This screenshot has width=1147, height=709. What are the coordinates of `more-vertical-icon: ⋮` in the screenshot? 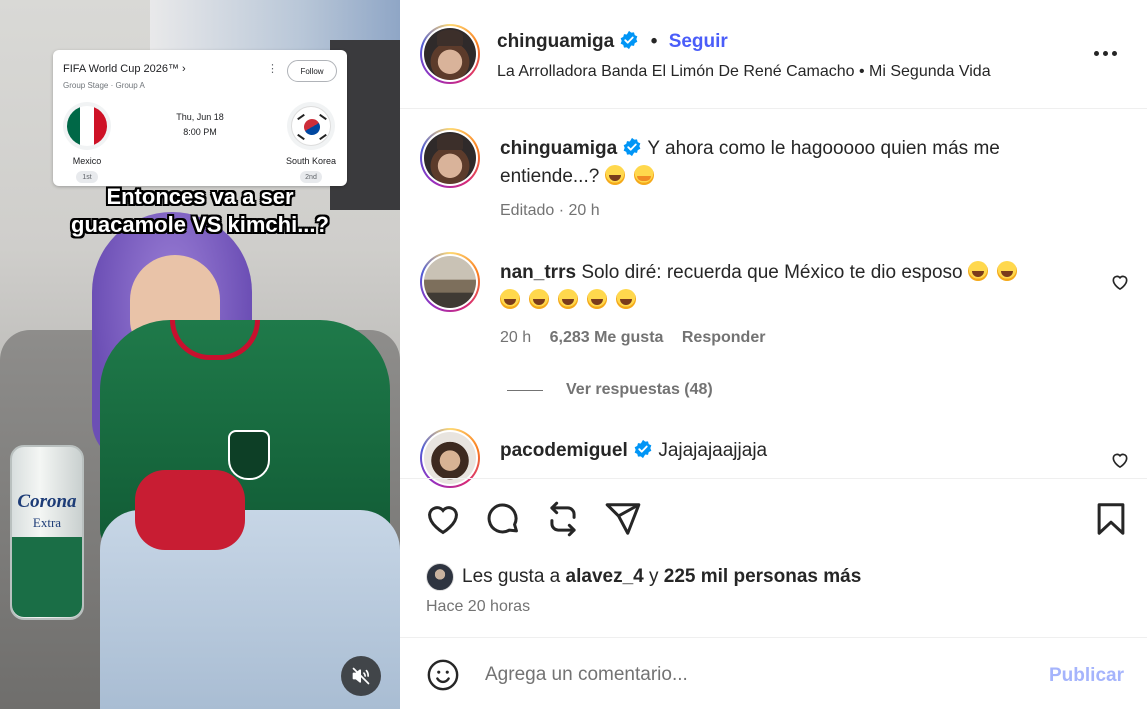 It's located at (272, 69).